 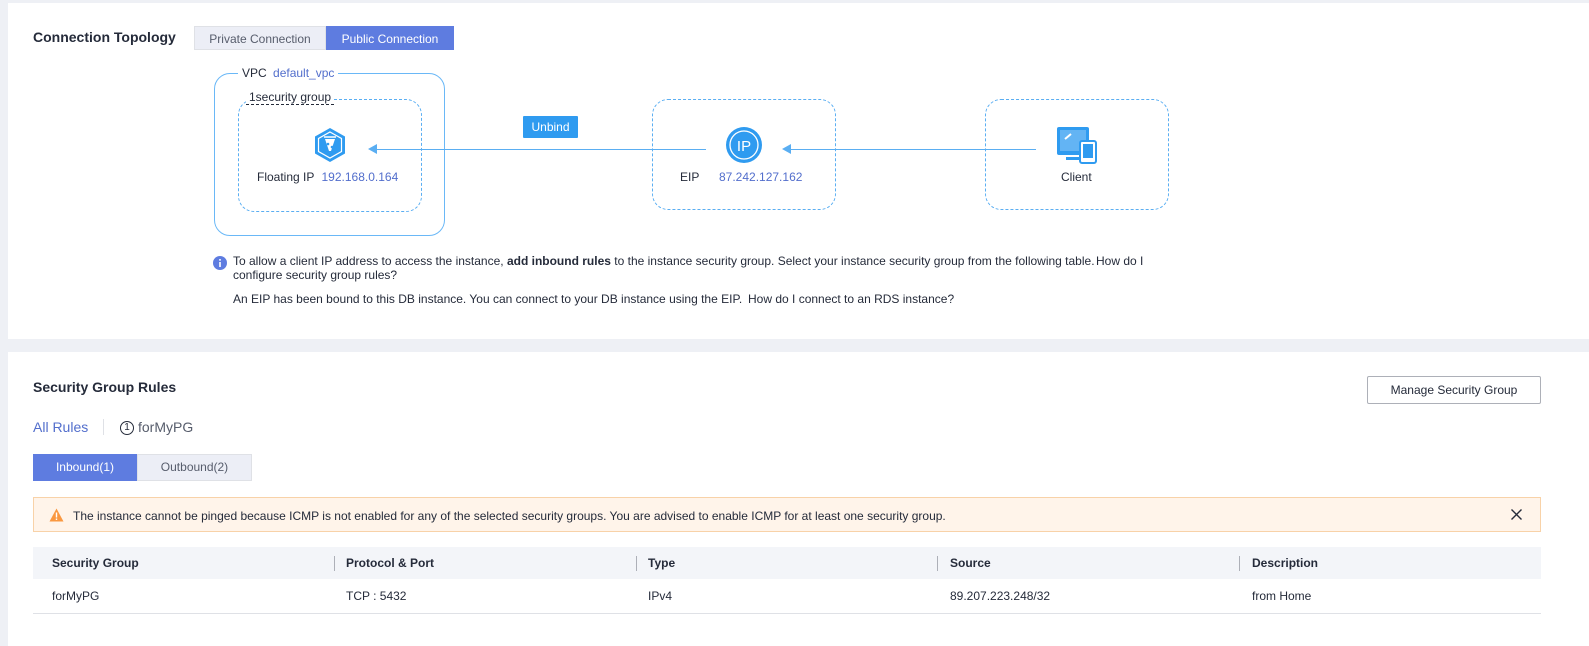 I want to click on column-description: Description, so click(x=1285, y=563).